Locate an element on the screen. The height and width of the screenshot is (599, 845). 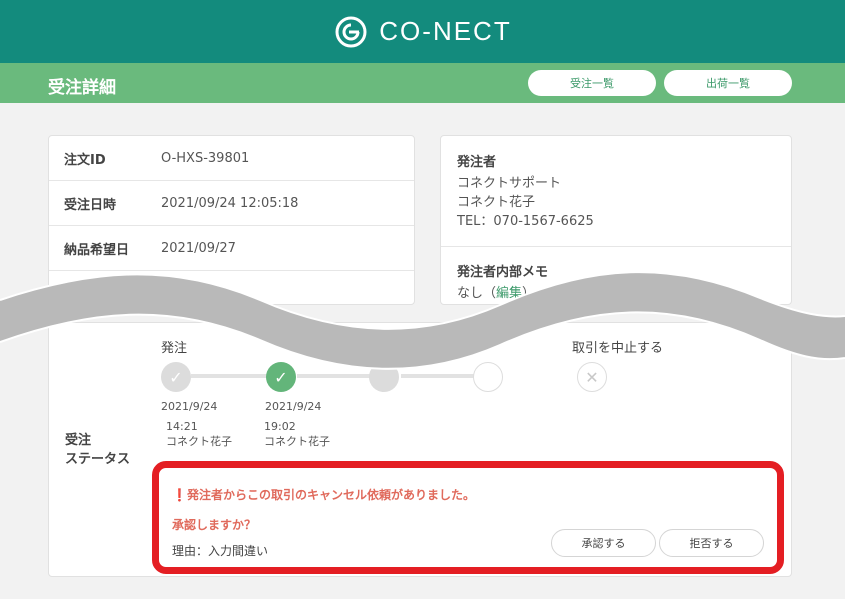
app-logo: CO-NECT is located at coordinates (422, 32).